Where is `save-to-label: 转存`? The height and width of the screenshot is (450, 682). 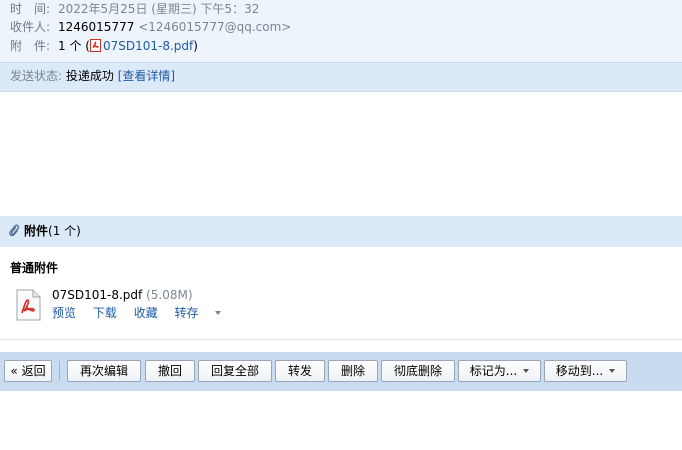 save-to-label: 转存 is located at coordinates (186, 313).